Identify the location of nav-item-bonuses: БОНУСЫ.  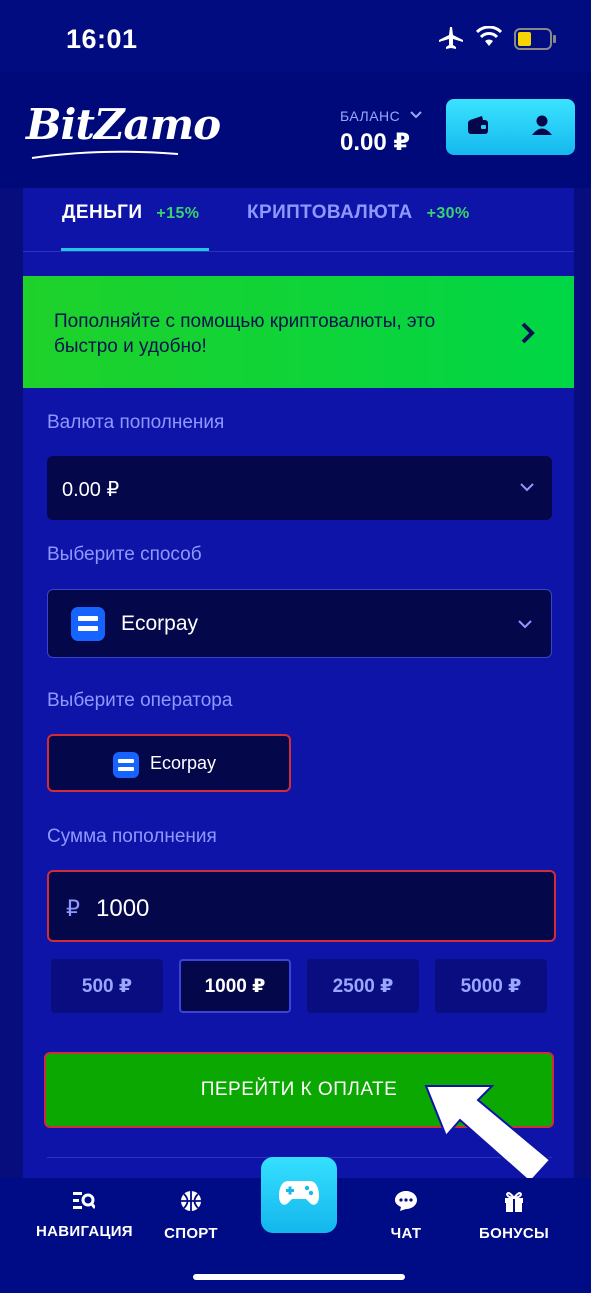
(514, 1216).